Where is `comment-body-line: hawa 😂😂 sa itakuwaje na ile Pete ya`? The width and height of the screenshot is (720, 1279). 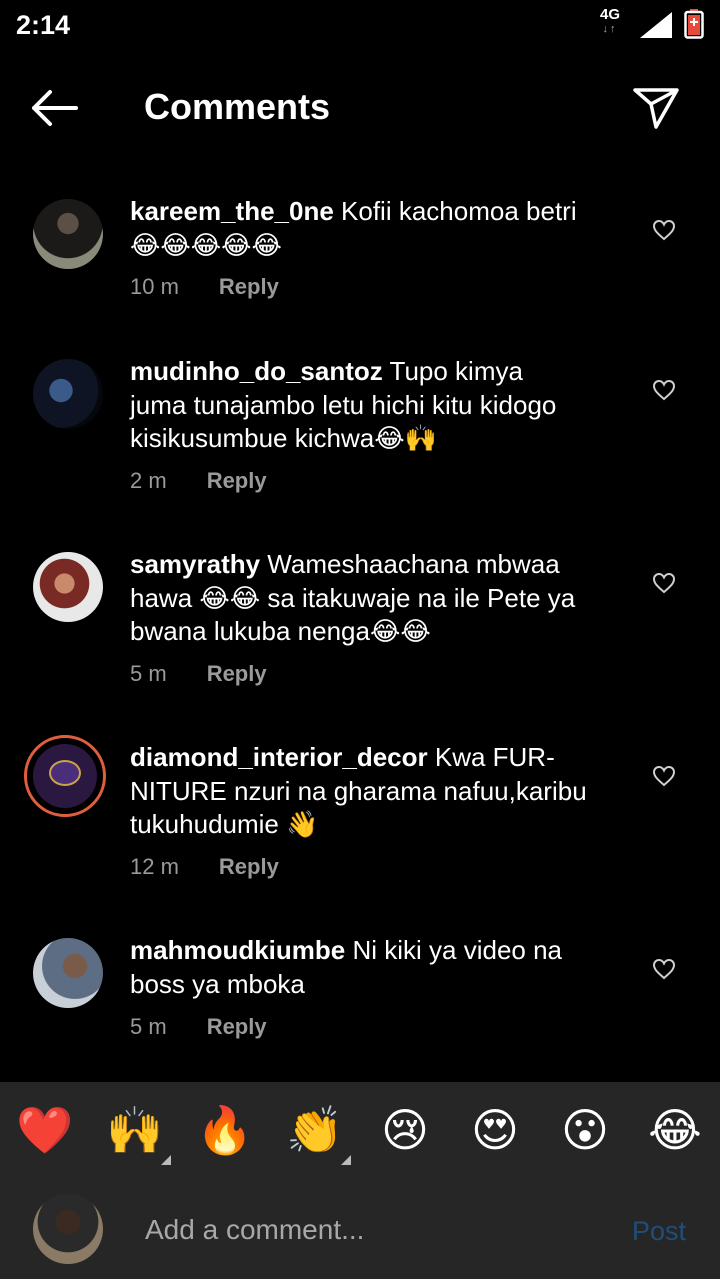
comment-body-line: hawa 😂😂 sa itakuwaje na ile Pete ya is located at coordinates (353, 597).